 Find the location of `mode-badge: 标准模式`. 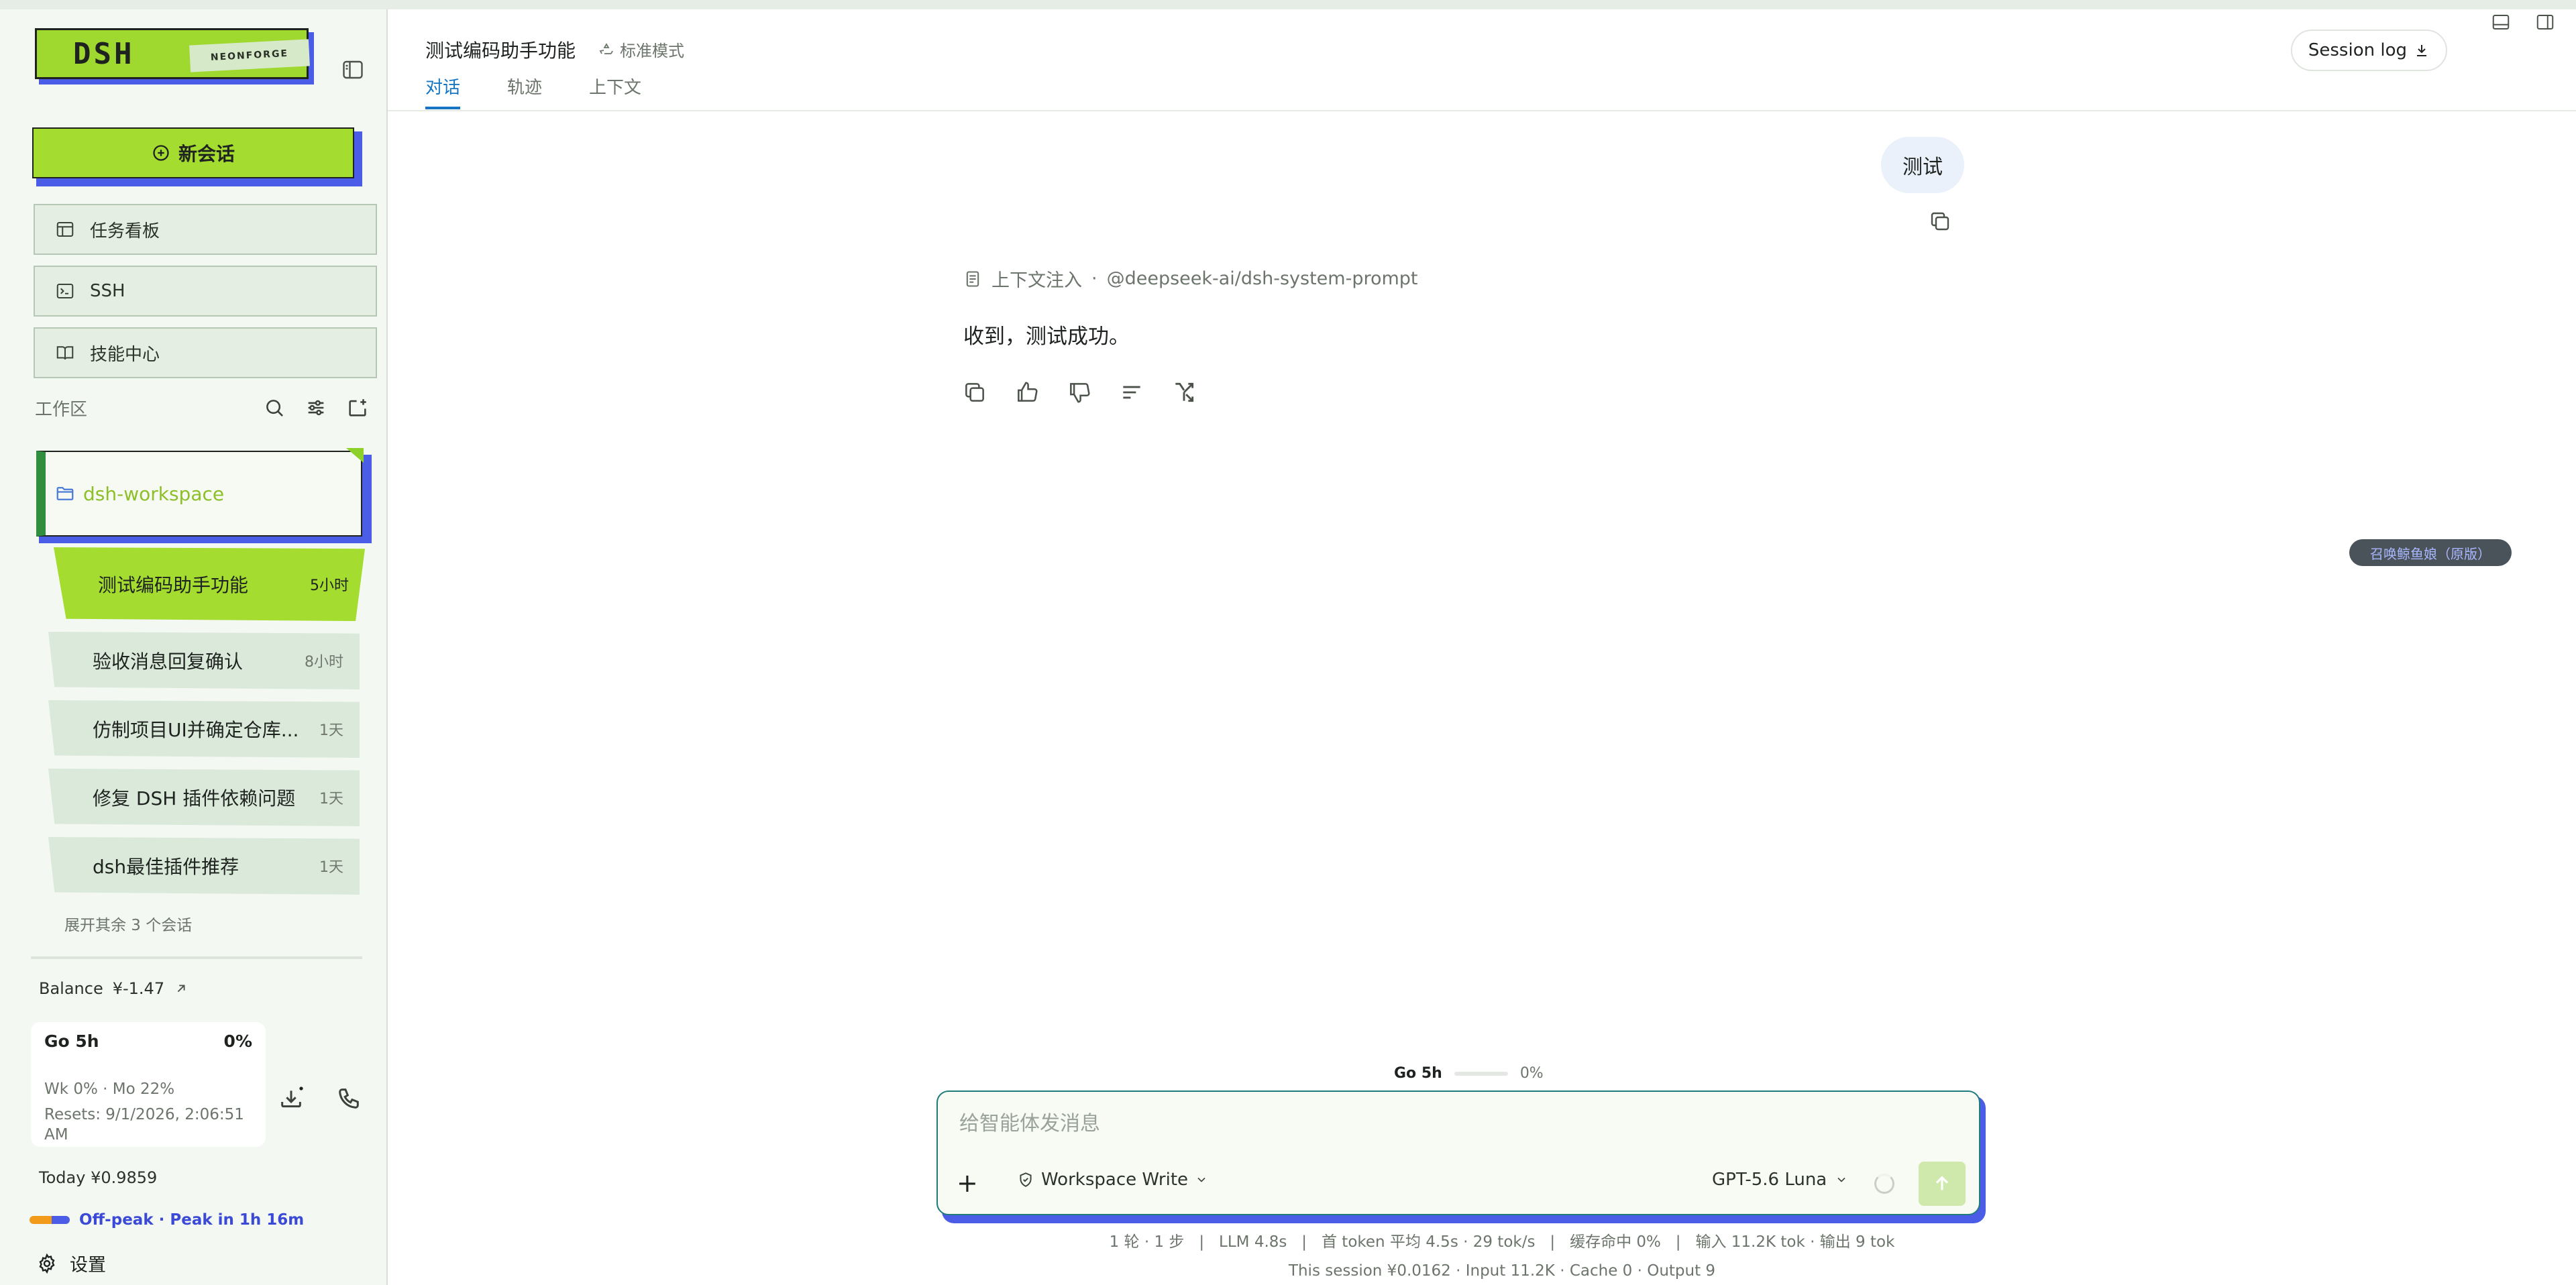

mode-badge: 标准模式 is located at coordinates (641, 49).